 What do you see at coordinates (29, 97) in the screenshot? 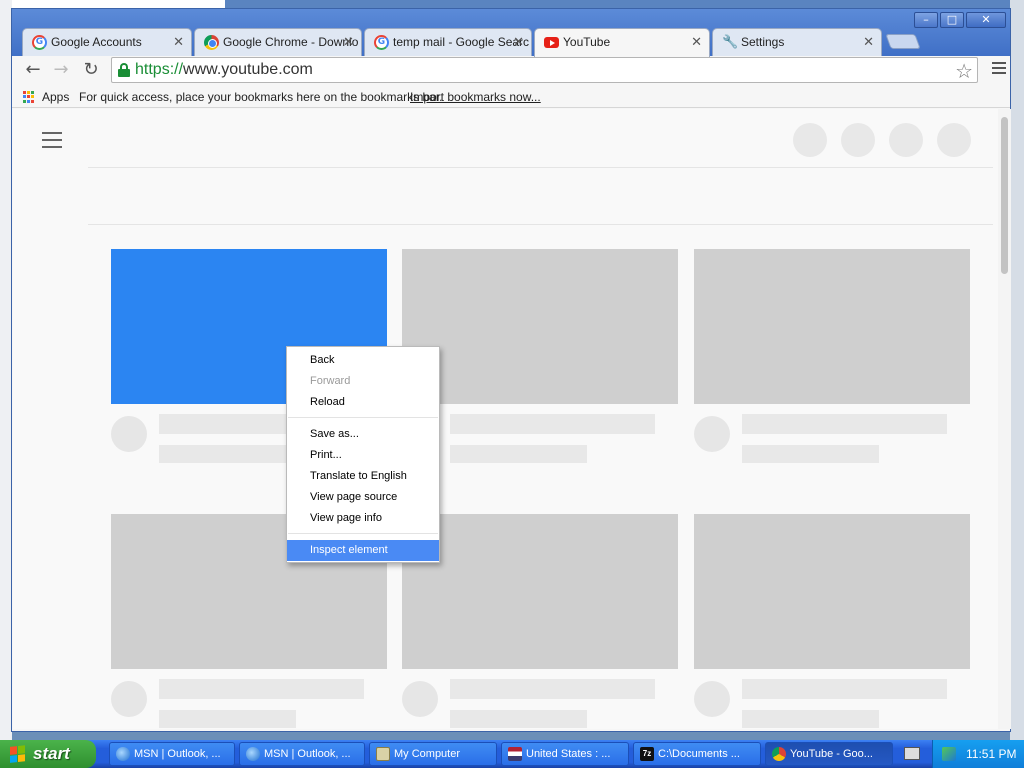
I see `apps-grid-icon` at bounding box center [29, 97].